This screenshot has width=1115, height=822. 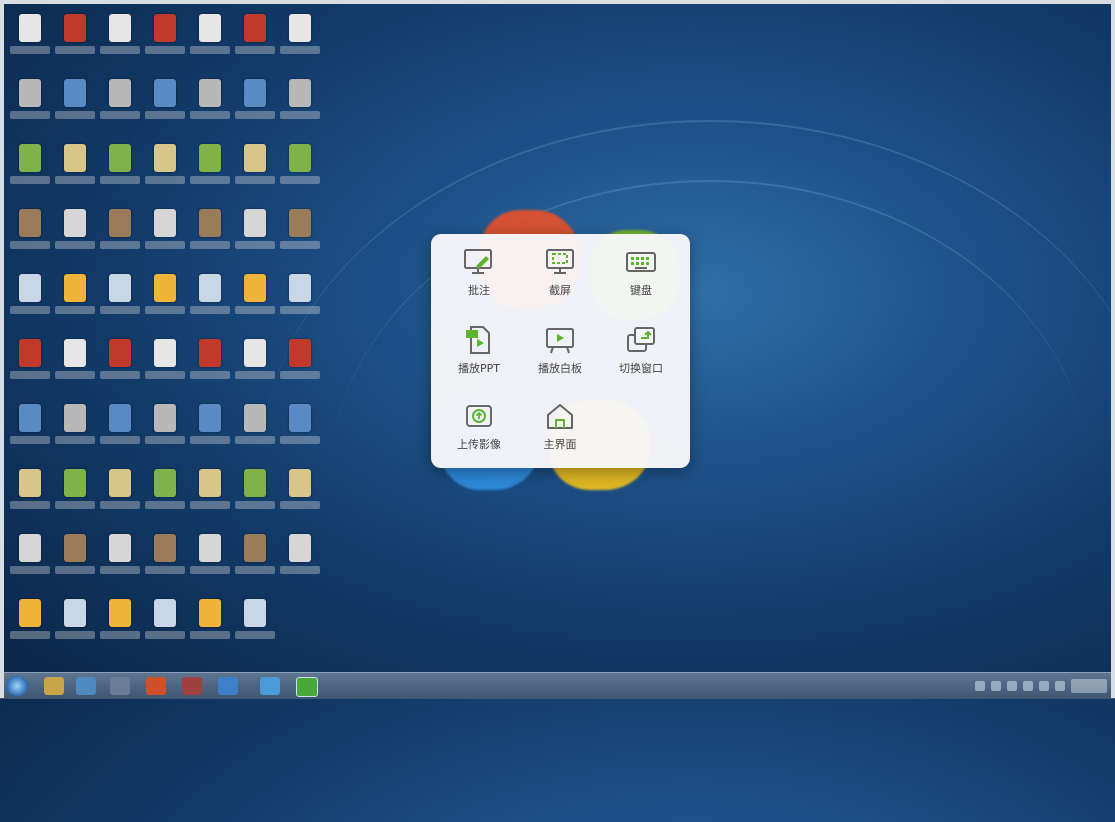 I want to click on media-player-icon, so click(x=86, y=686).